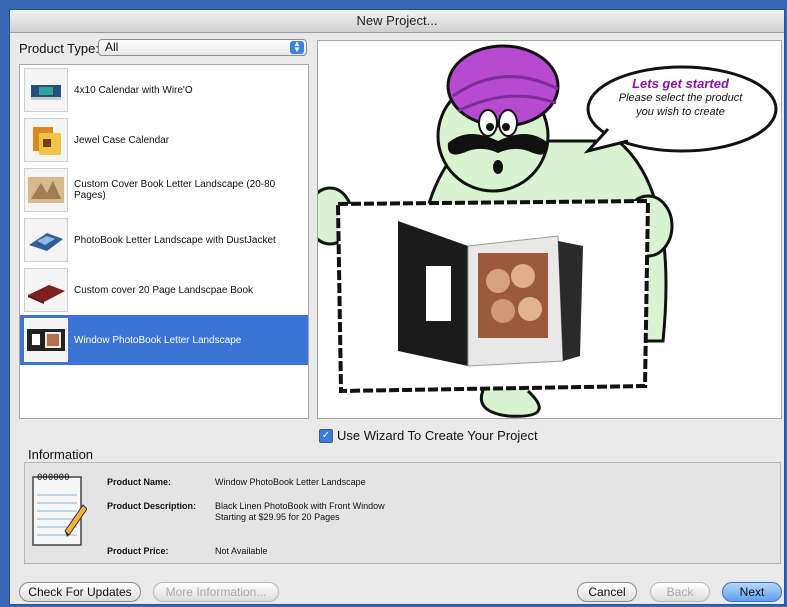 The width and height of the screenshot is (787, 607). Describe the element at coordinates (61, 454) in the screenshot. I see `information-heading: Information` at that location.